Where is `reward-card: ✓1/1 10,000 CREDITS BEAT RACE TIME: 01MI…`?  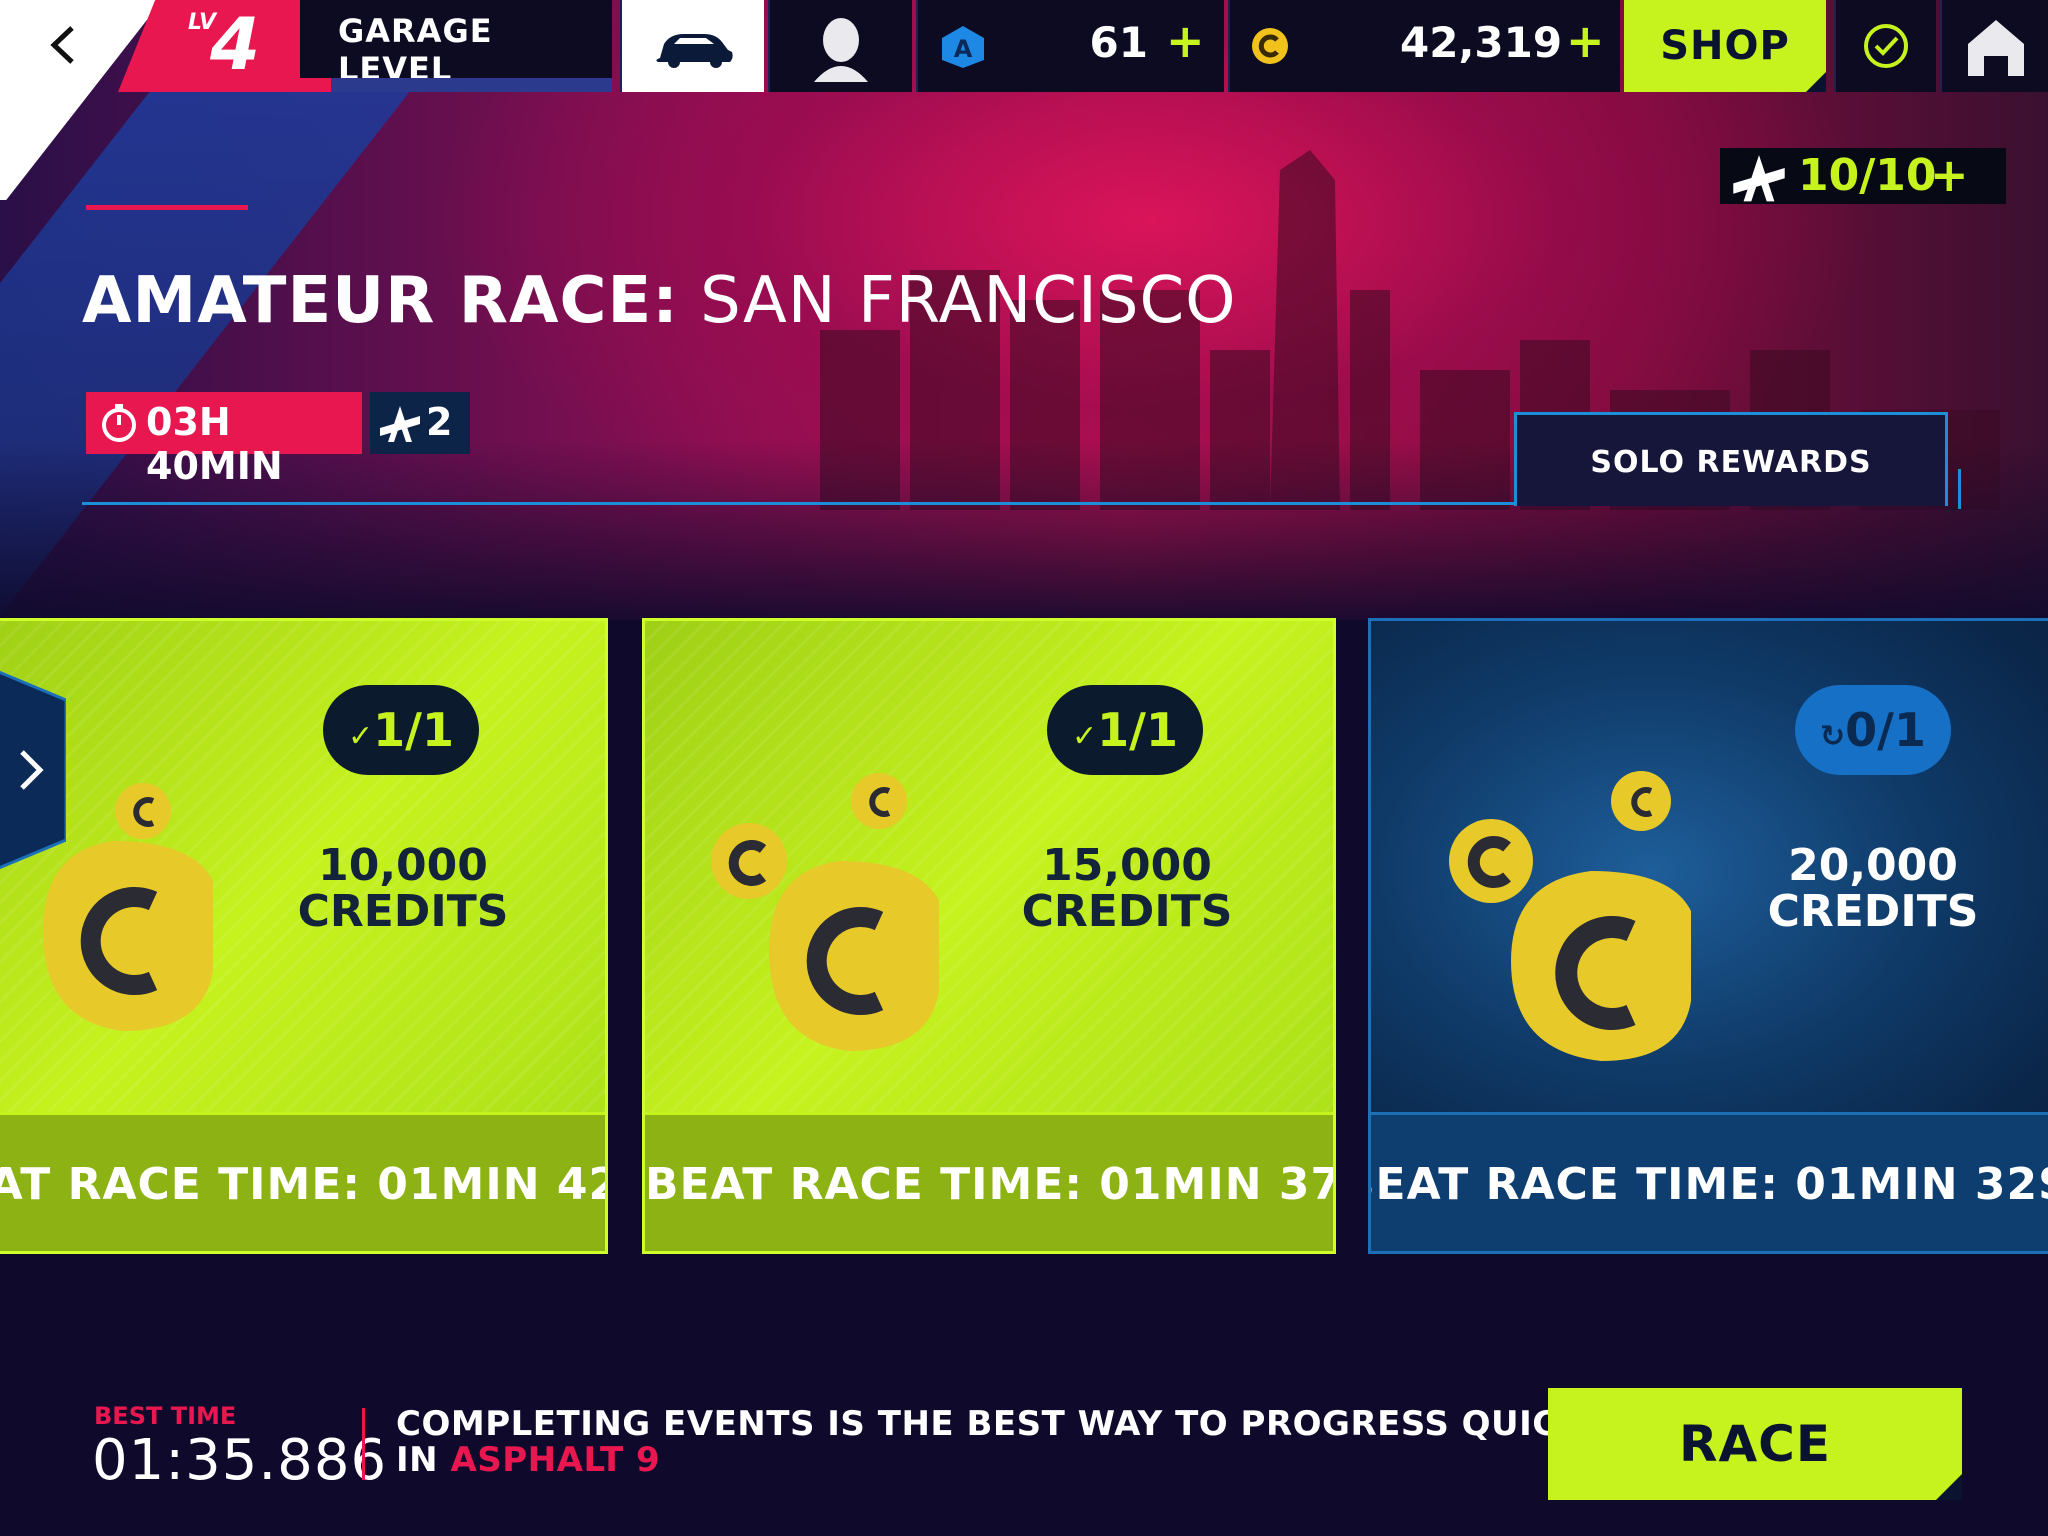
reward-card: ✓1/1 10,000 CREDITS BEAT RACE TIME: 01MI… is located at coordinates (304, 936).